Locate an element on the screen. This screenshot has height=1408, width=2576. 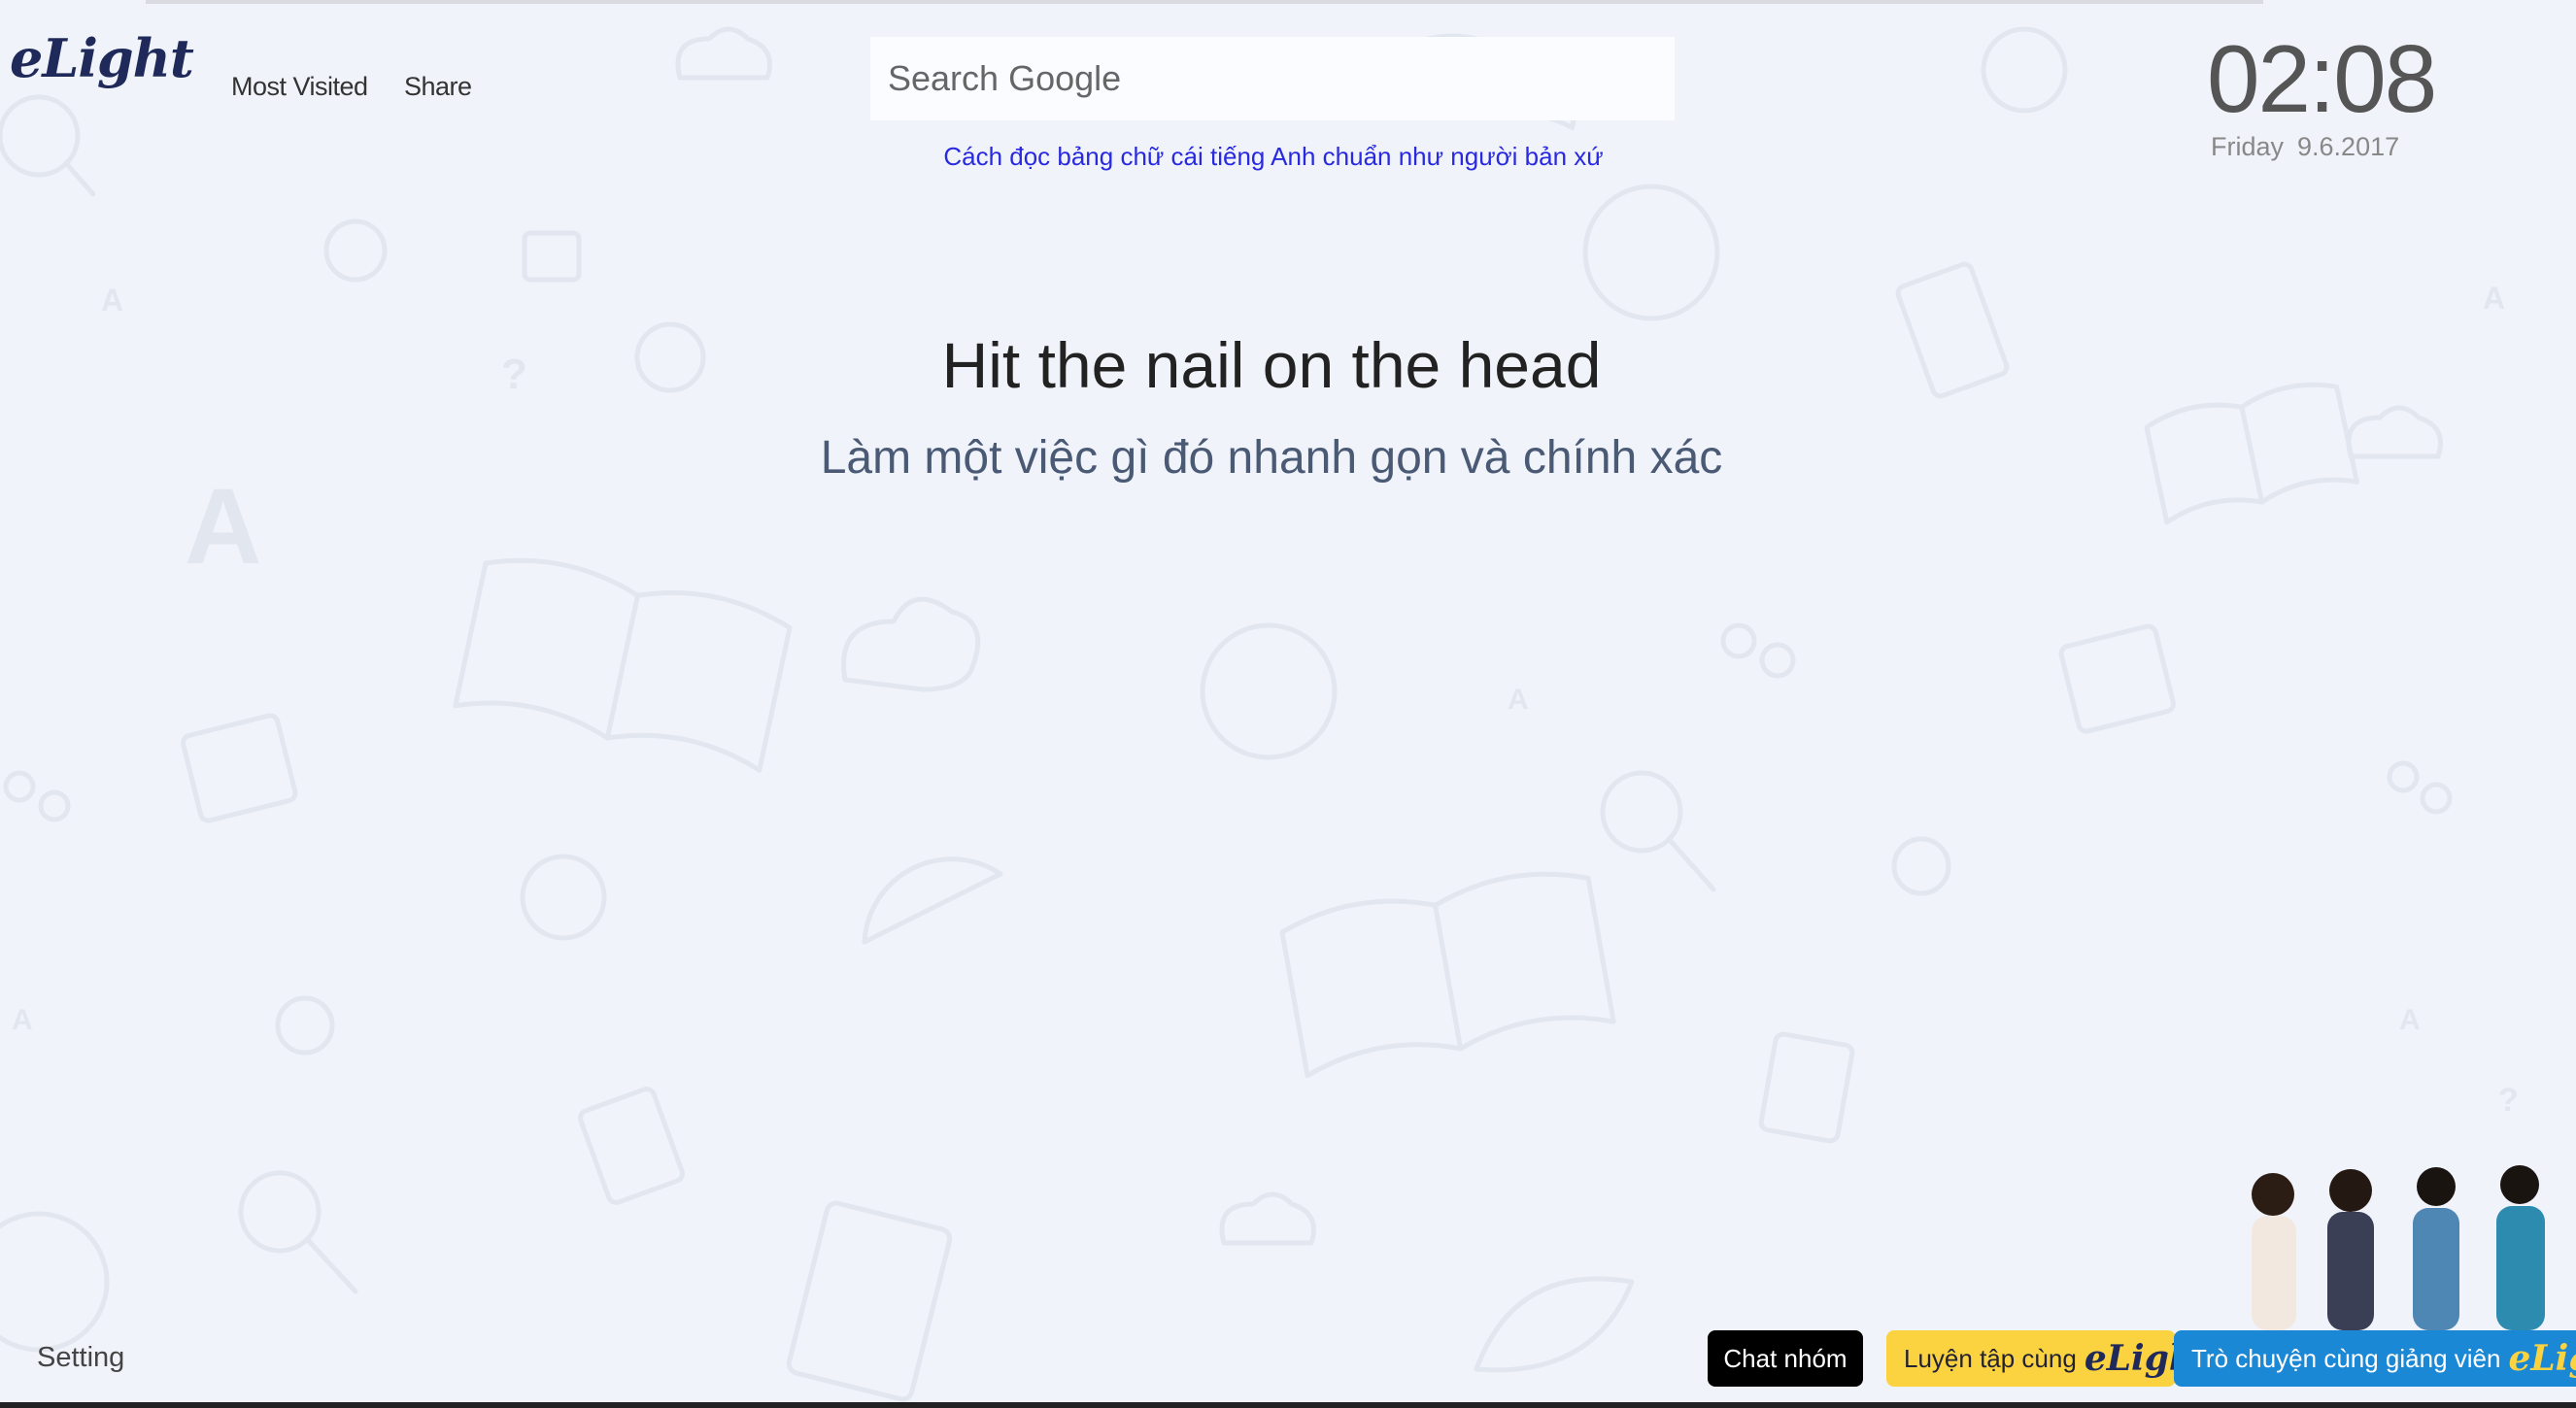
practice-button: Luyện tập cùng eLight is located at coordinates (2048, 1358).